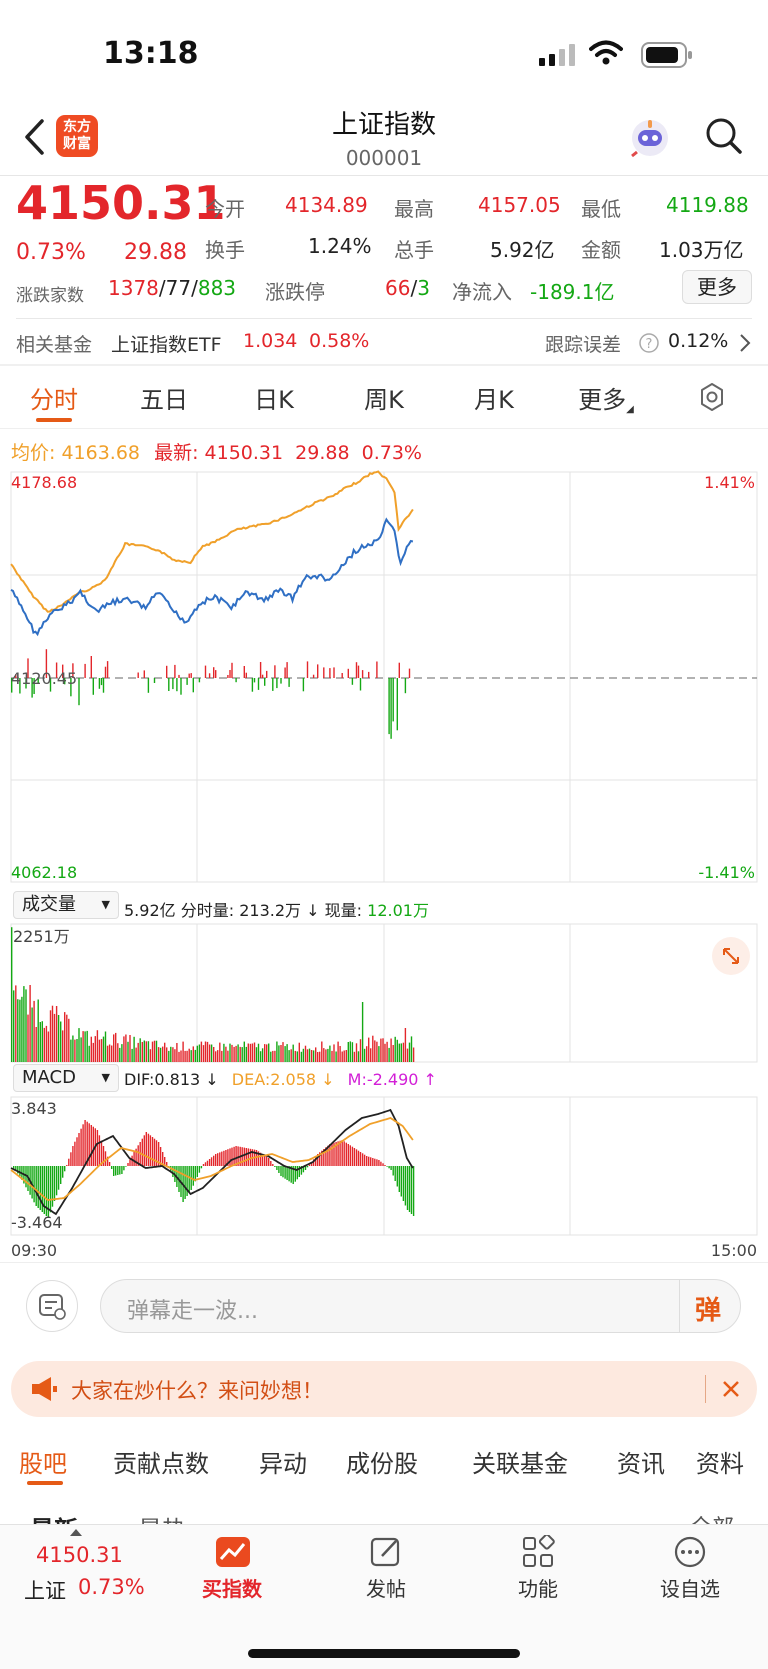  I want to click on macd-selector: MACD ▼, so click(66, 1078).